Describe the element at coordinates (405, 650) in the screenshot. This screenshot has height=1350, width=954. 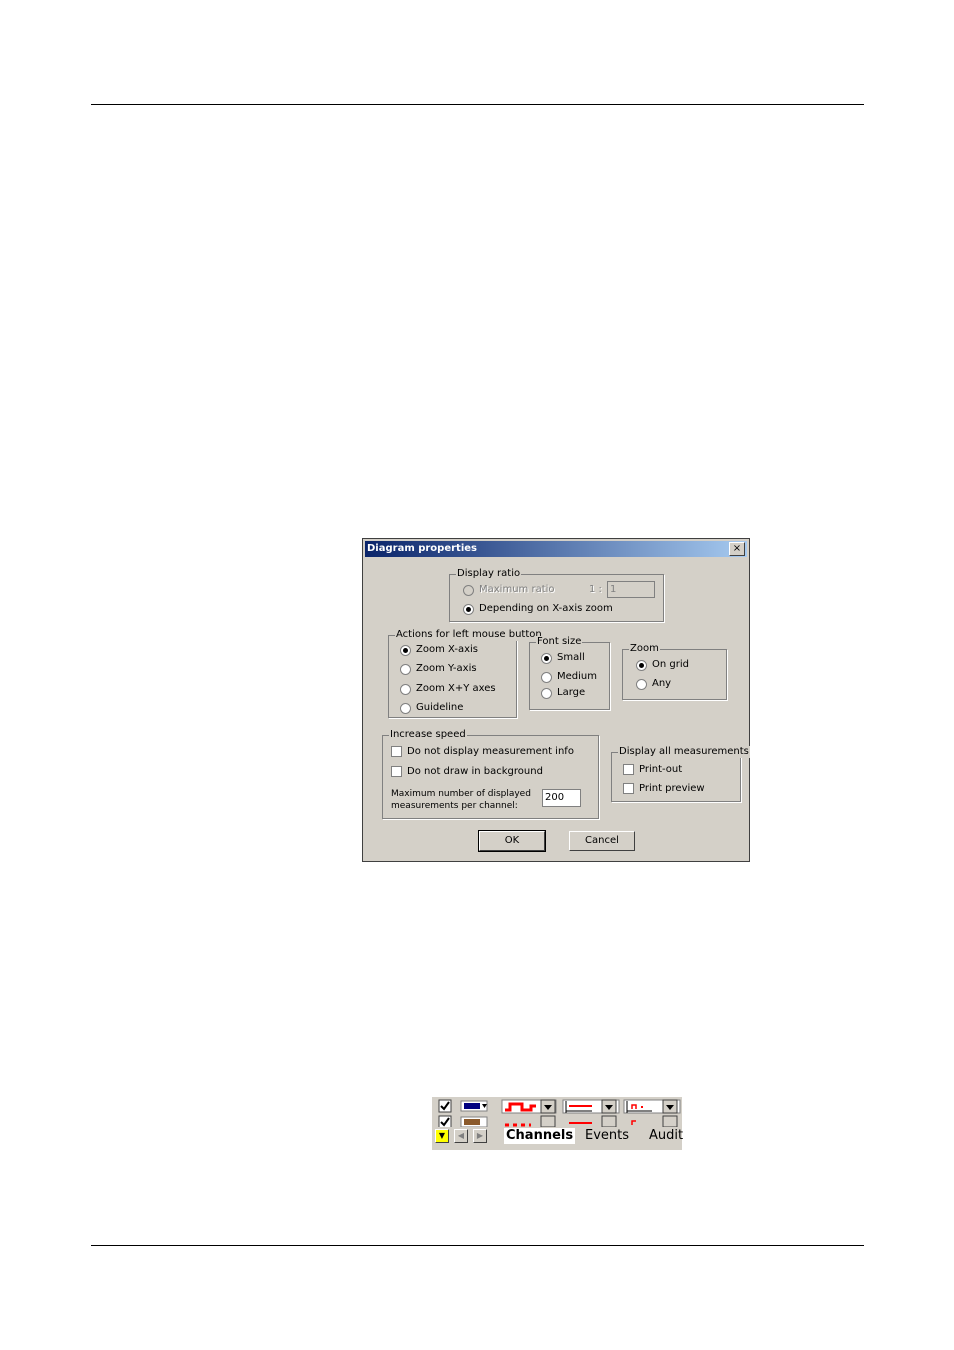
I see `zoom-x-radio-circle` at that location.